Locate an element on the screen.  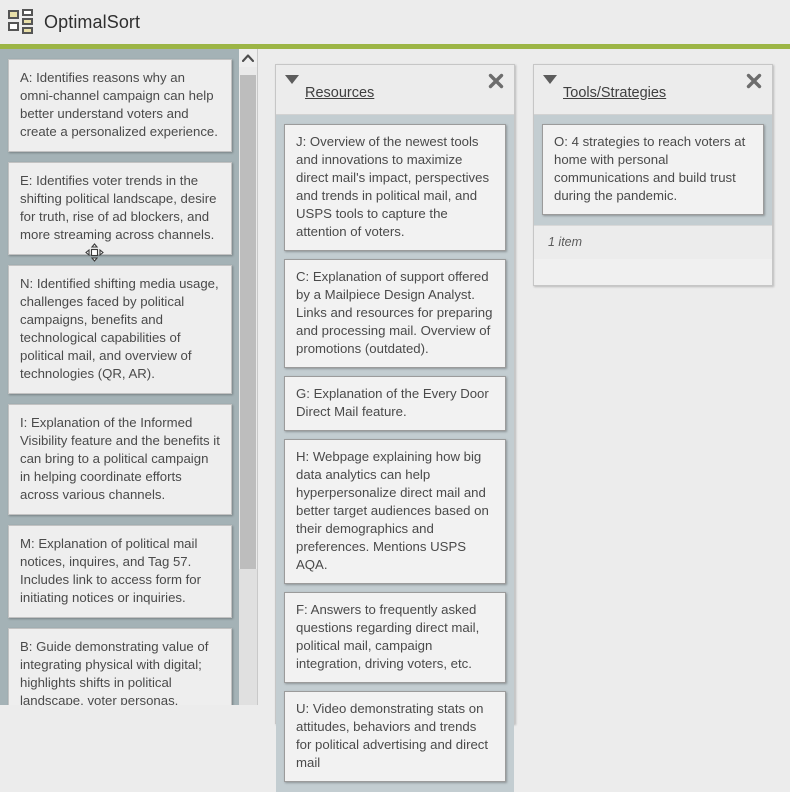
column-header: Resources is located at coordinates (395, 90).